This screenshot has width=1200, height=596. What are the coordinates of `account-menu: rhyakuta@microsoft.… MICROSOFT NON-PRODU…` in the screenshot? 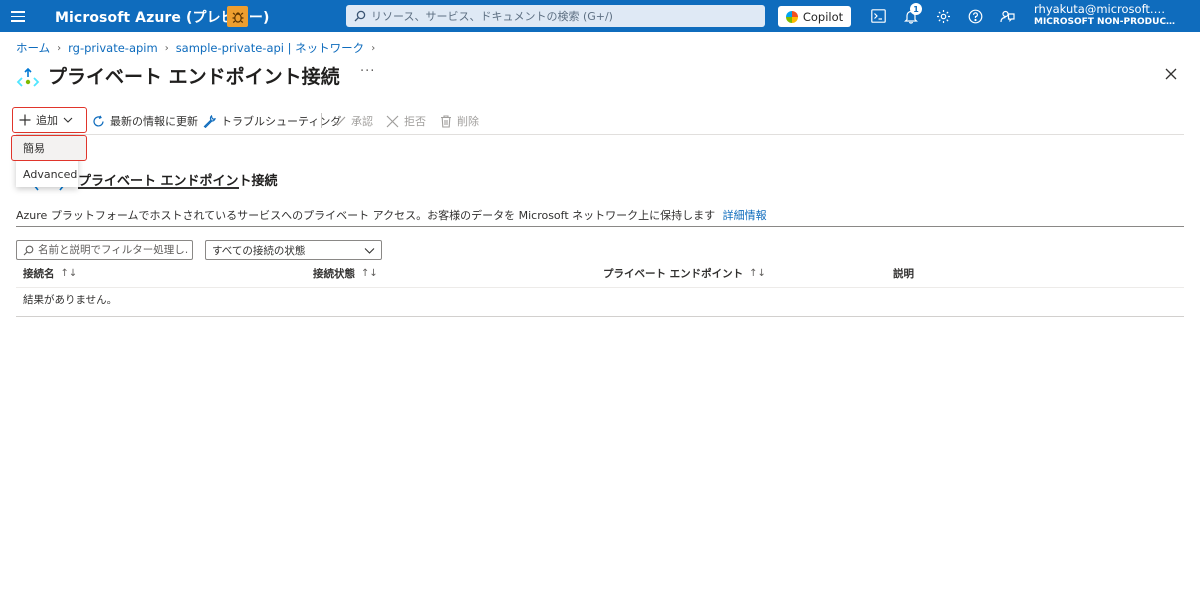 It's located at (1114, 15).